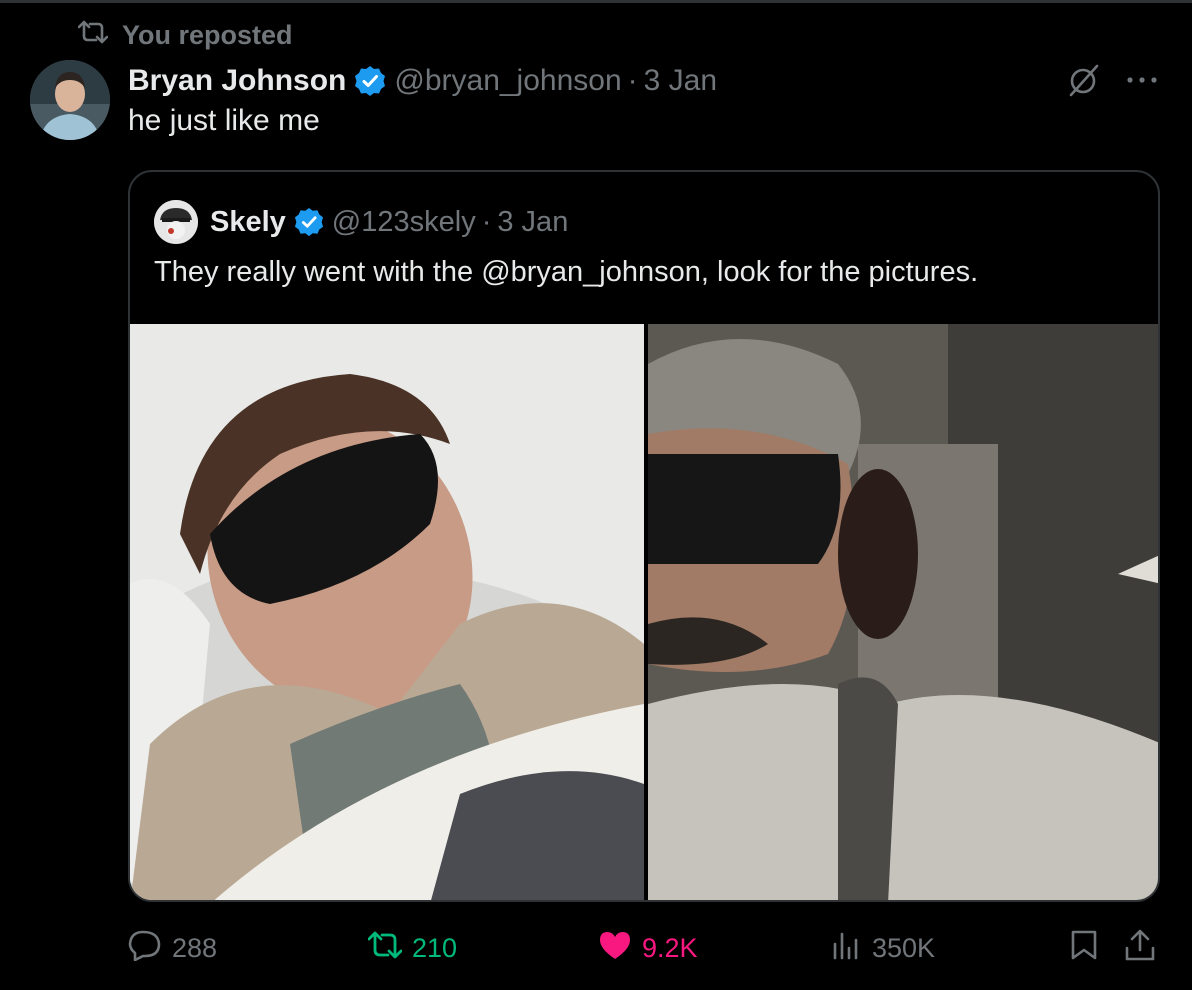 This screenshot has width=1192, height=990. What do you see at coordinates (435, 947) in the screenshot?
I see `repost-count: 210` at bounding box center [435, 947].